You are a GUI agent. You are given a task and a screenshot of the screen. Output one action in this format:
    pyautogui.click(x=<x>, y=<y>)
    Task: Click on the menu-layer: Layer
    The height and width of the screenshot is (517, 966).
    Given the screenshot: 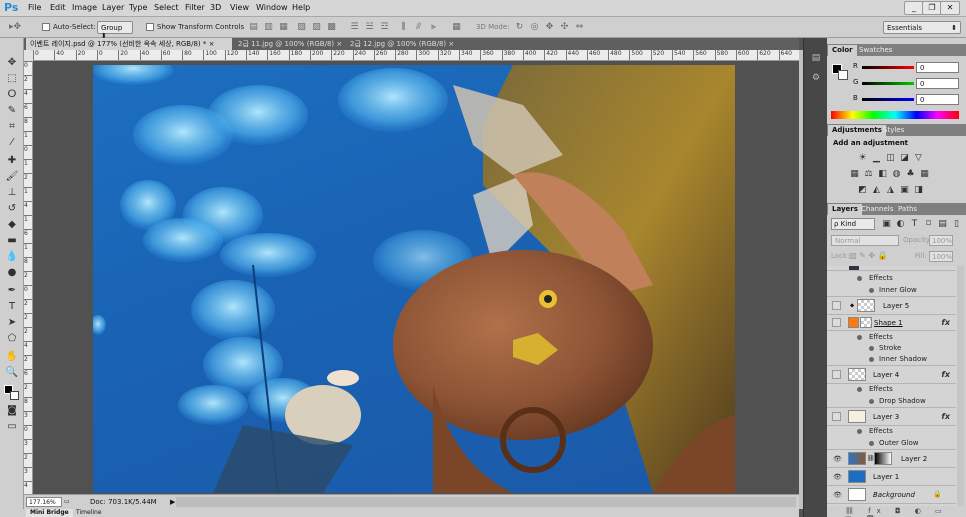 What is the action you would take?
    pyautogui.click(x=113, y=7)
    